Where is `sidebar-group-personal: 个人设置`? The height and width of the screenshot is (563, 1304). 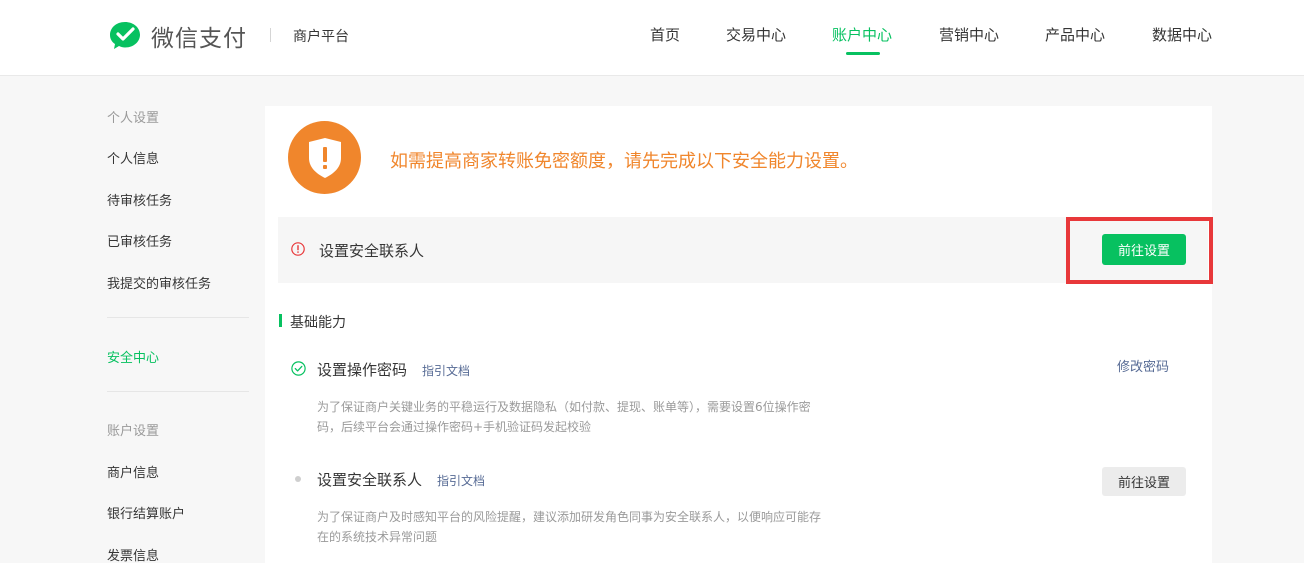 sidebar-group-personal: 个人设置 is located at coordinates (133, 118).